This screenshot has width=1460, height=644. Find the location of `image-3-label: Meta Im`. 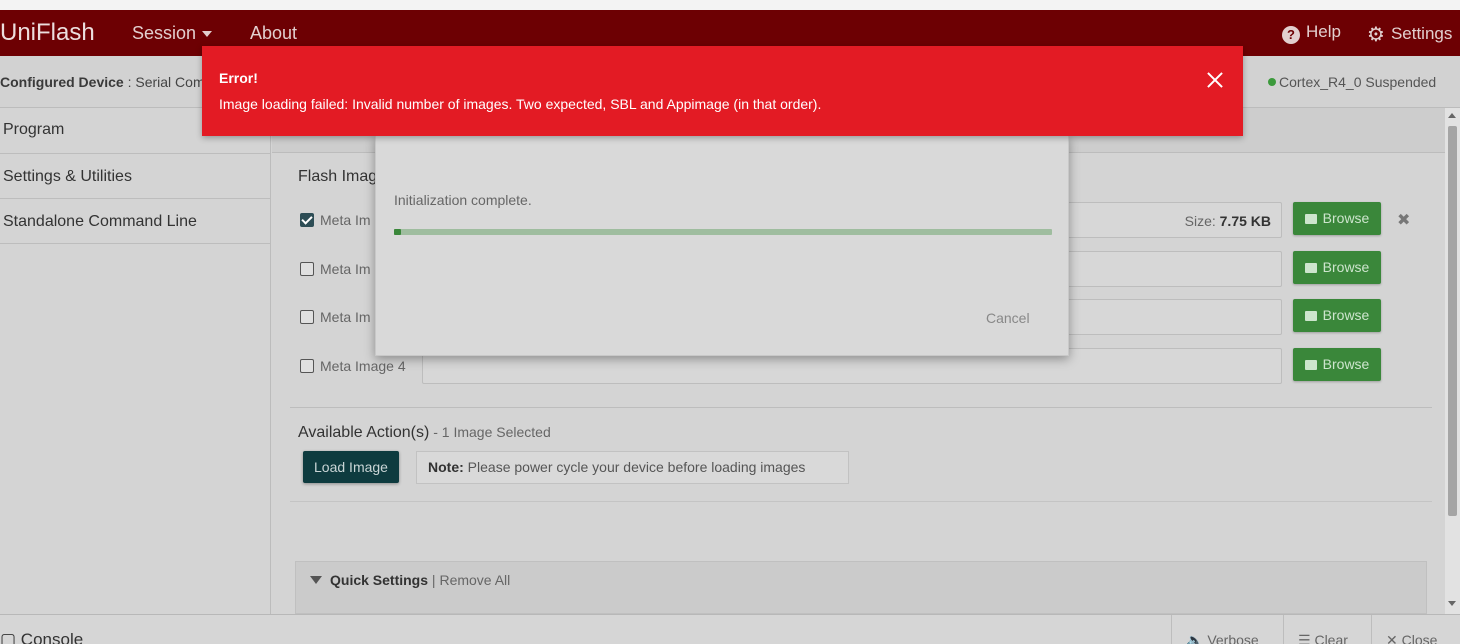

image-3-label: Meta Im is located at coordinates (345, 317).